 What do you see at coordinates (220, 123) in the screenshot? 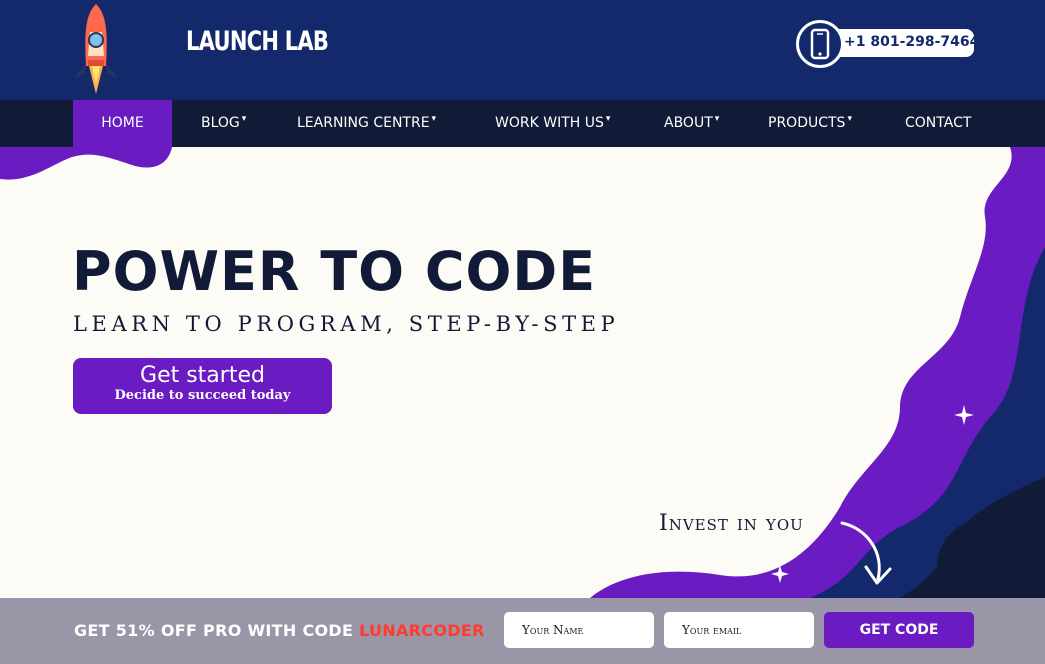
I see `nav-item-label: BLOG` at bounding box center [220, 123].